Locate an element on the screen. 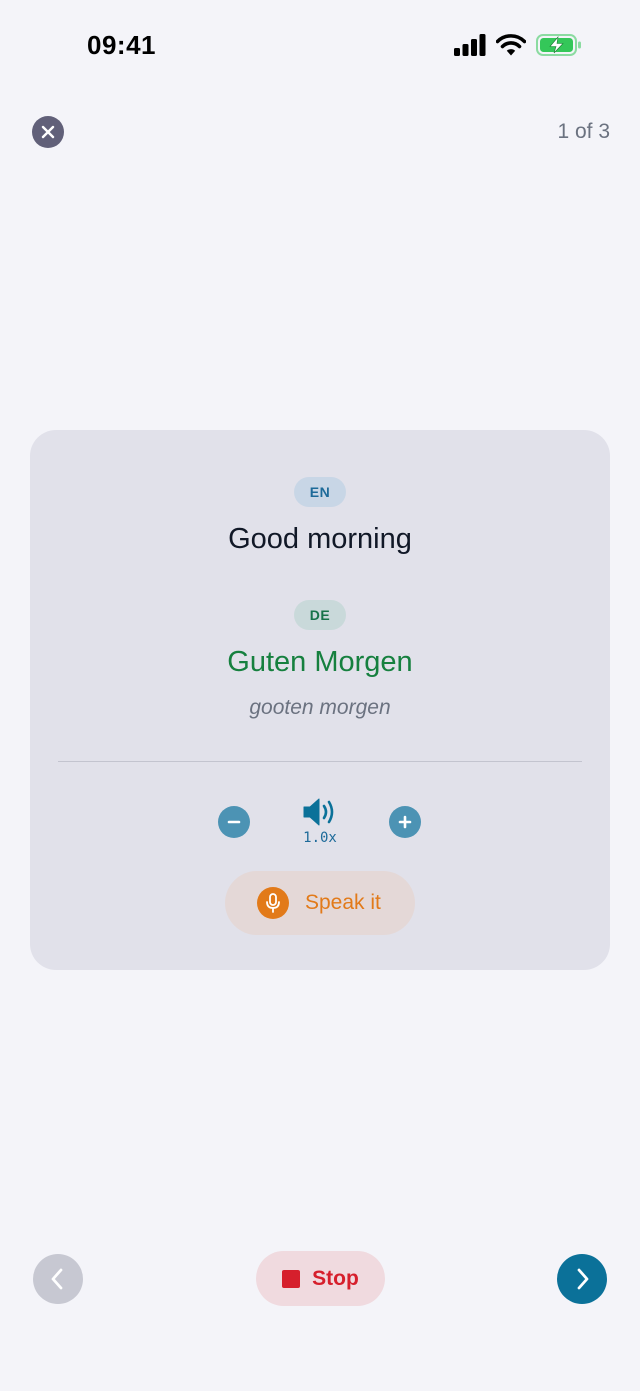  stop-label: Stop is located at coordinates (335, 1278).